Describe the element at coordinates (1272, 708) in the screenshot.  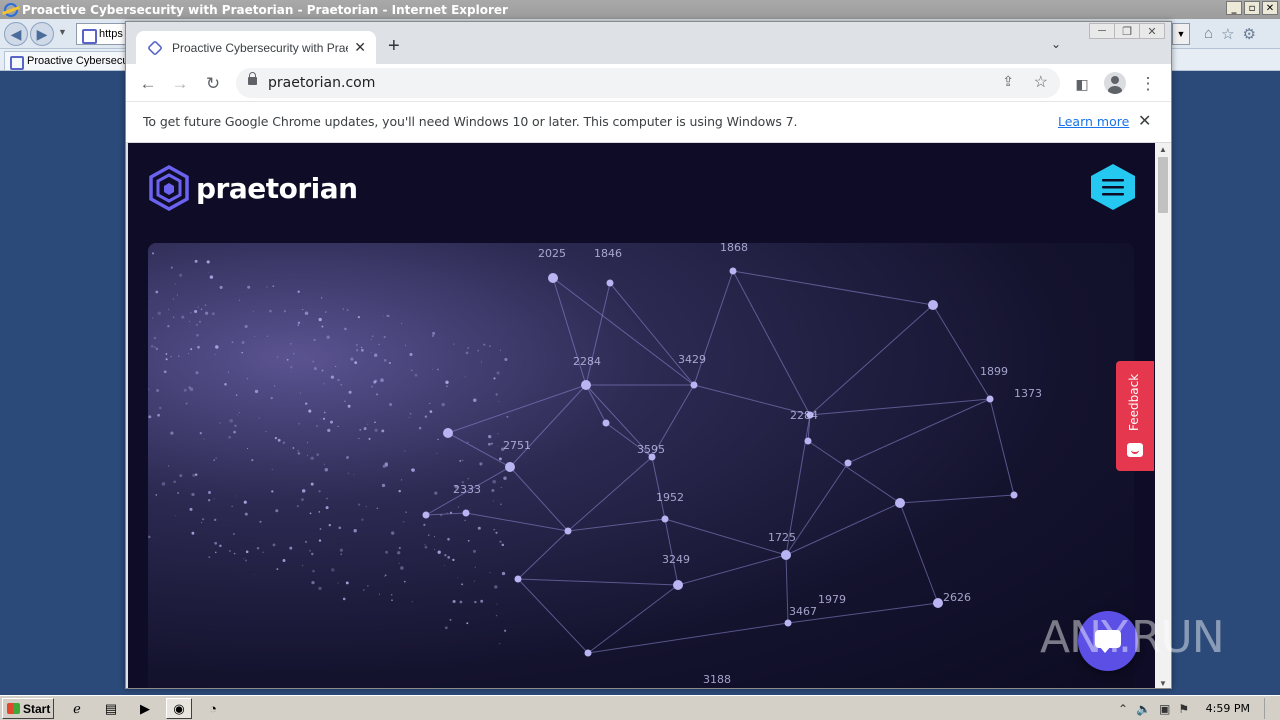
I see `show-desktop-button` at that location.